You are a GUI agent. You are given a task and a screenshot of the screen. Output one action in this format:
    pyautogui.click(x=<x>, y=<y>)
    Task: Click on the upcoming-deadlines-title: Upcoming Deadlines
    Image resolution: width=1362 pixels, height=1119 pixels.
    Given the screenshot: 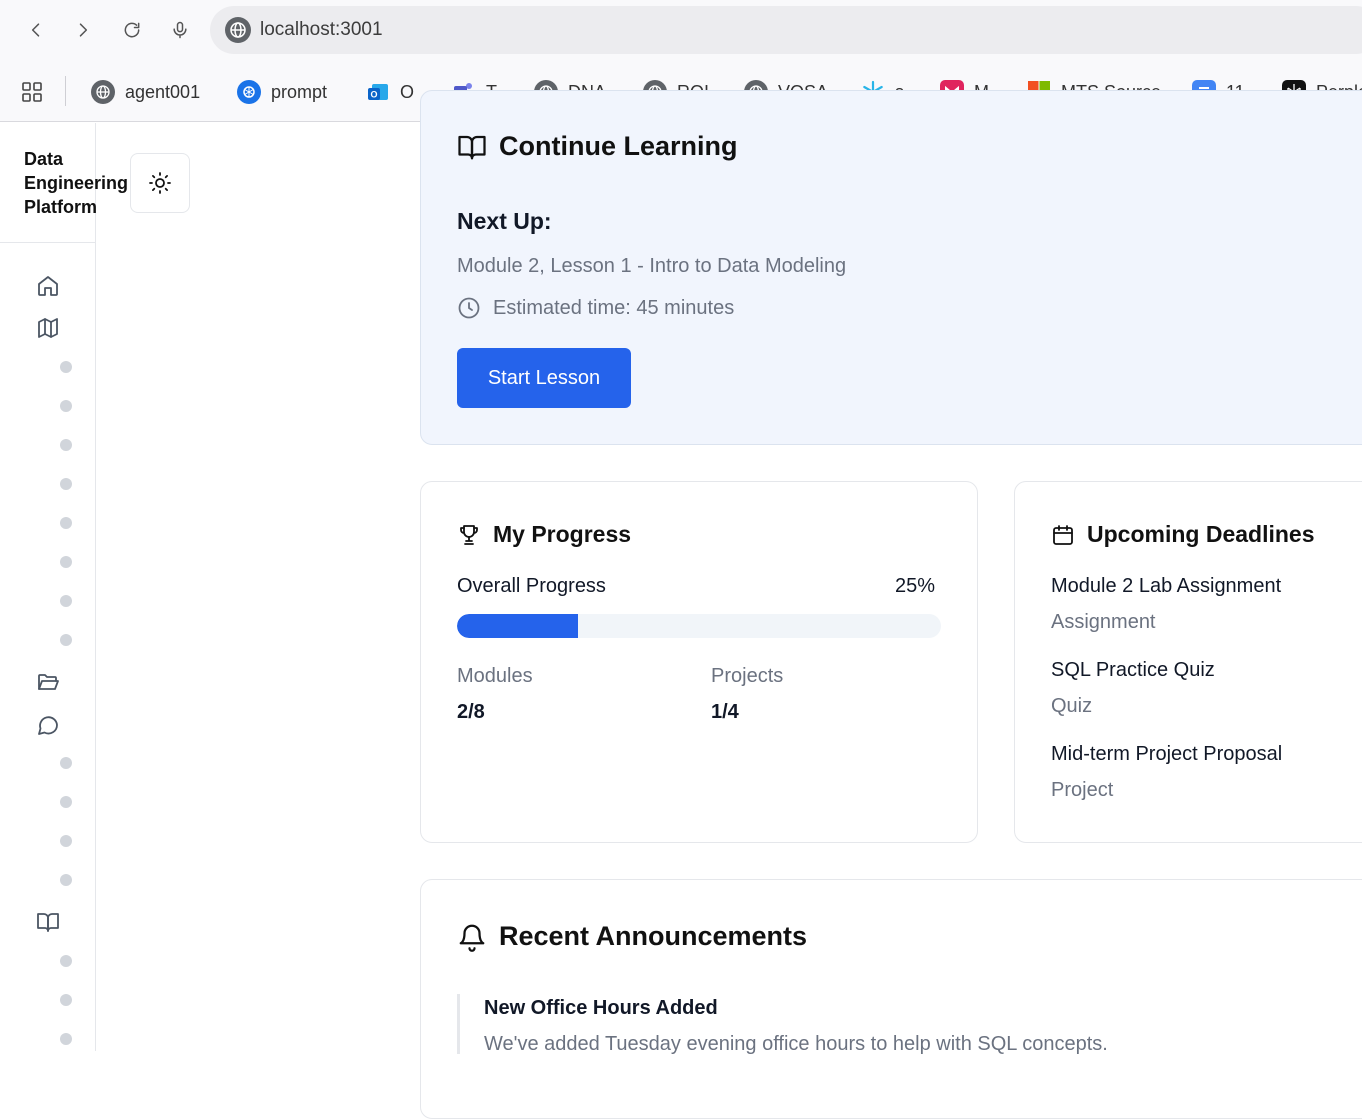 What is the action you would take?
    pyautogui.click(x=1182, y=534)
    